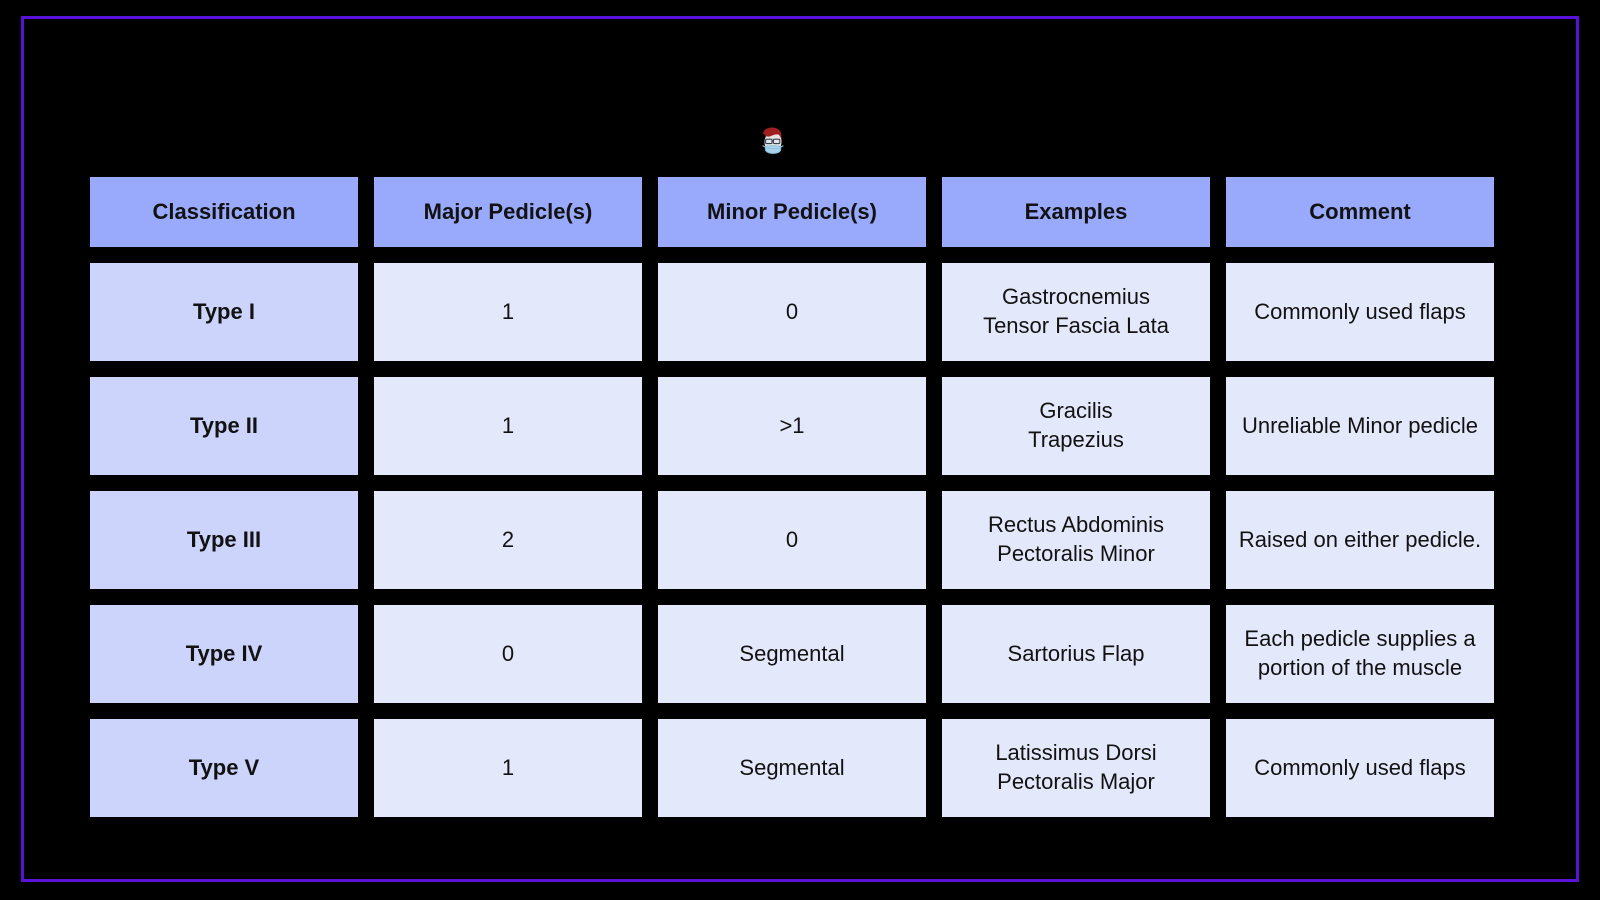  Describe the element at coordinates (1076, 540) in the screenshot. I see `cell-examples: Rectus Abdominis Pectoralis Minor` at that location.